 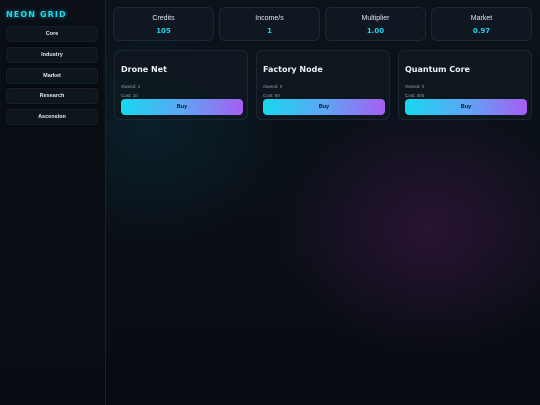 What do you see at coordinates (269, 31) in the screenshot?
I see `stat-value: 1` at bounding box center [269, 31].